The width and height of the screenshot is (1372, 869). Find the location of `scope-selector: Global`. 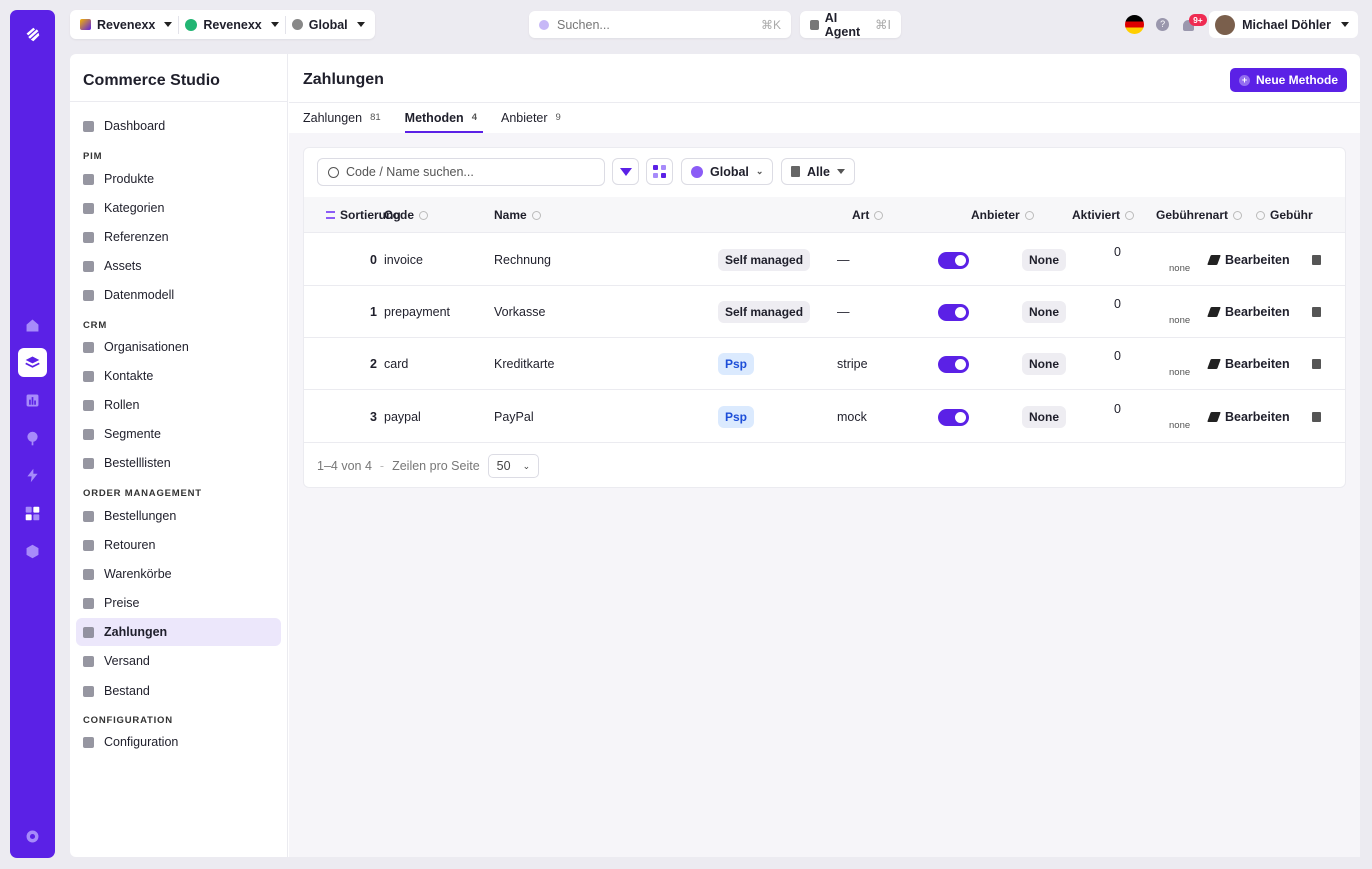

scope-selector: Global is located at coordinates (328, 25).